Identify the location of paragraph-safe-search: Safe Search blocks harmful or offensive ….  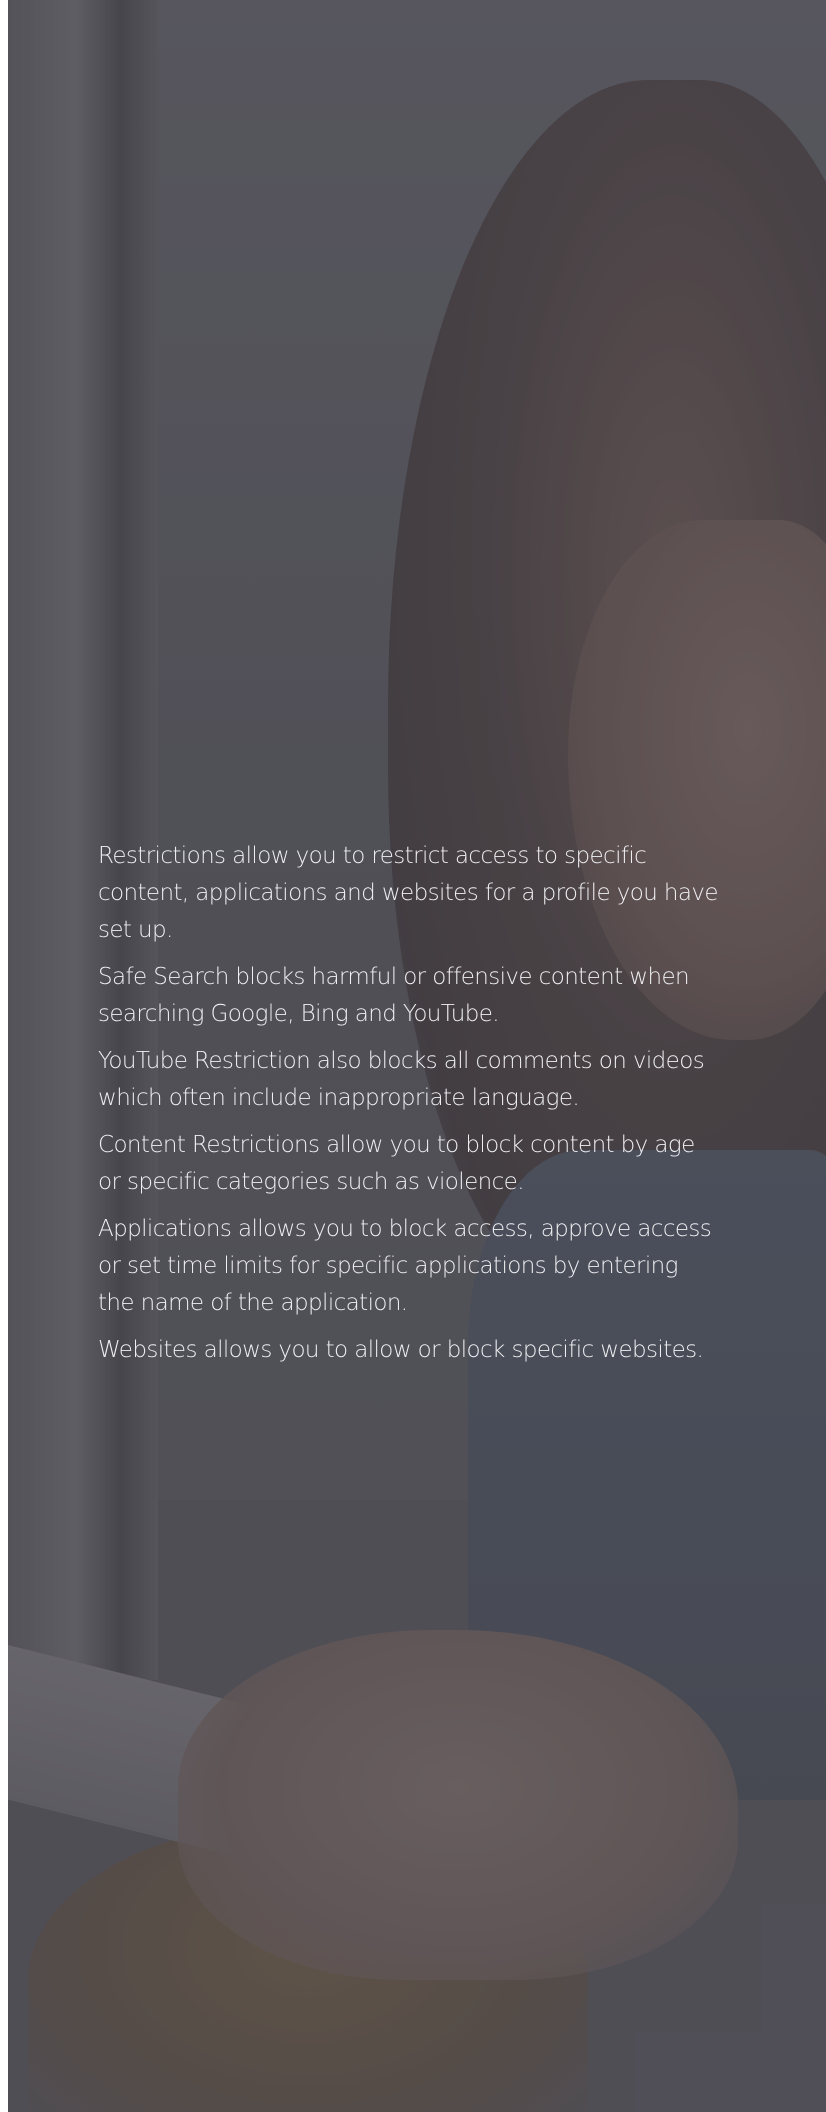
(394, 995).